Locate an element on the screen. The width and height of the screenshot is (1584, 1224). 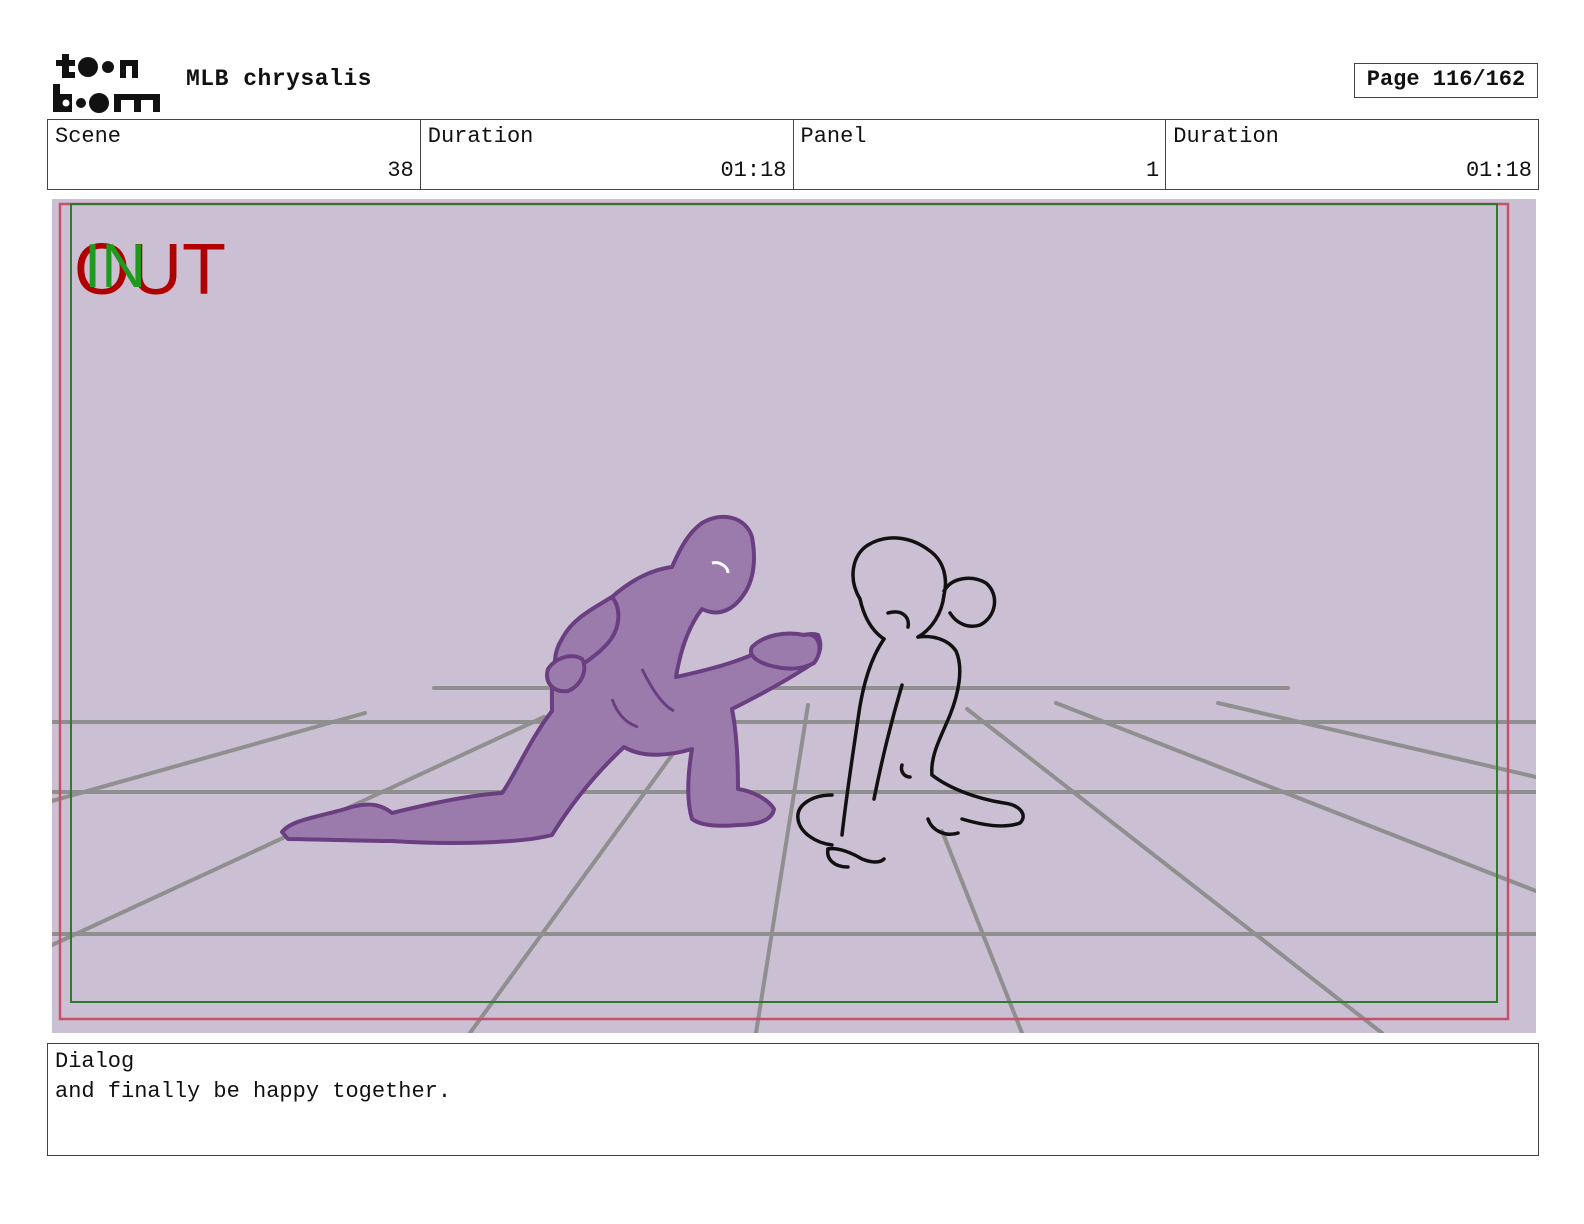
panel-cell: Panel 1 is located at coordinates (980, 154).